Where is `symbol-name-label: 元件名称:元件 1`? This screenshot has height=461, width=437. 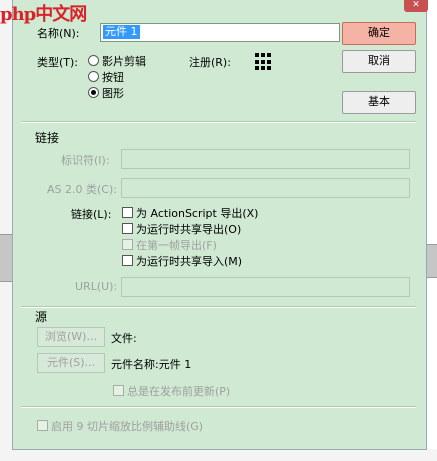 symbol-name-label: 元件名称:元件 1 is located at coordinates (151, 364).